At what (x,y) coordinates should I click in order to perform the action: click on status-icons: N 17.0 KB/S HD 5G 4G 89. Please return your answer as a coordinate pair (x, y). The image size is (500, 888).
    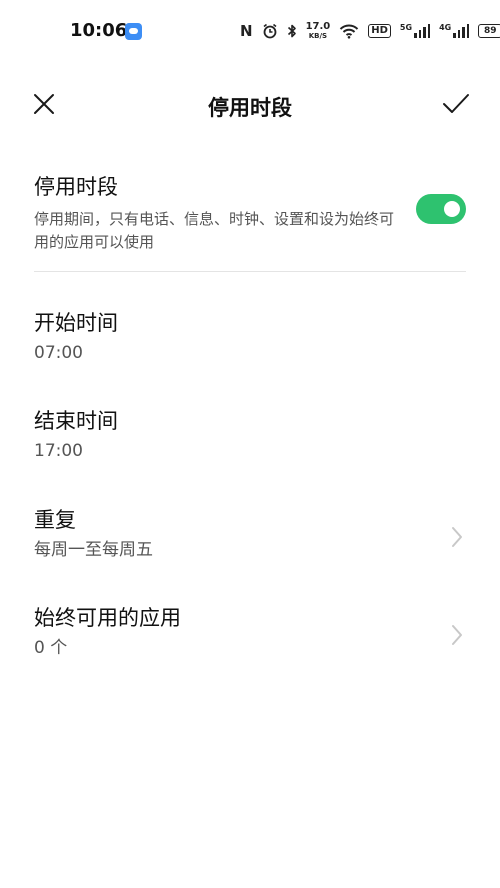
    Looking at the image, I should click on (370, 31).